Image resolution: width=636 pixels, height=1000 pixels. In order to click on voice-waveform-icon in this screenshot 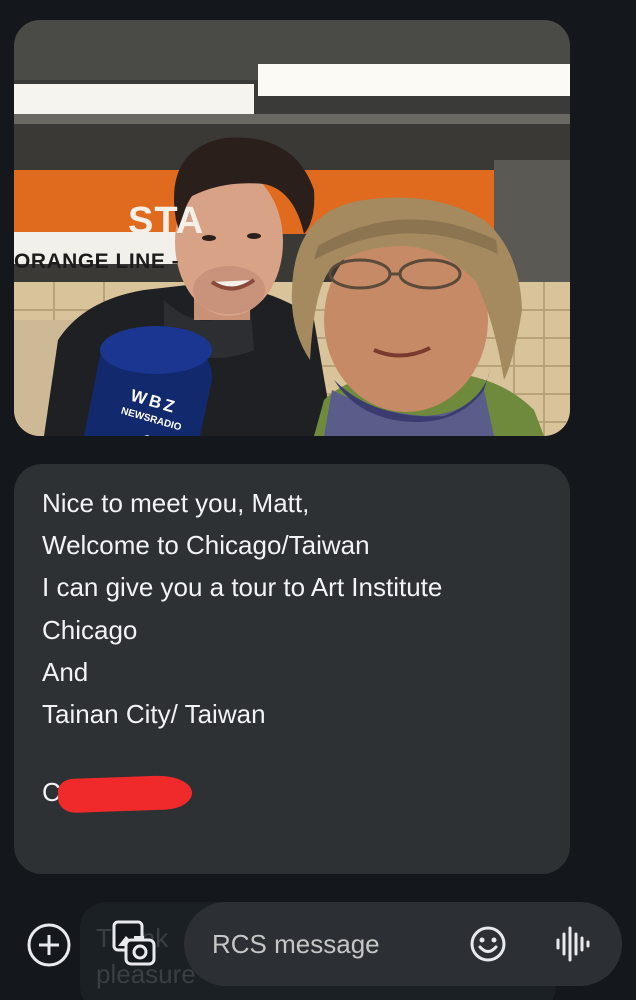, I will do `click(572, 944)`.